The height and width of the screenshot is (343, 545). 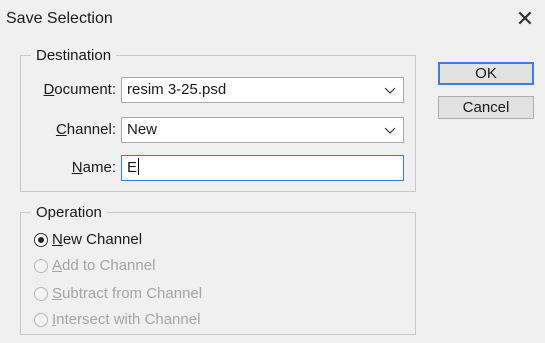 I want to click on document-label: Document:, so click(x=73, y=90).